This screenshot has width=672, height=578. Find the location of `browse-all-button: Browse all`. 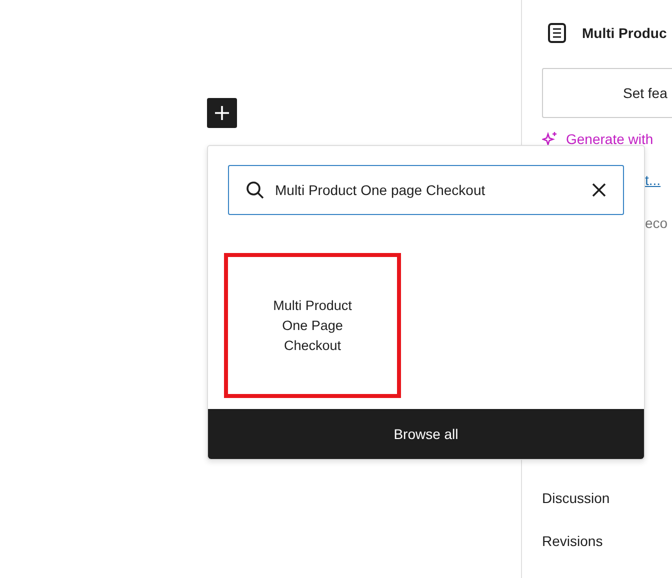

browse-all-button: Browse all is located at coordinates (426, 434).